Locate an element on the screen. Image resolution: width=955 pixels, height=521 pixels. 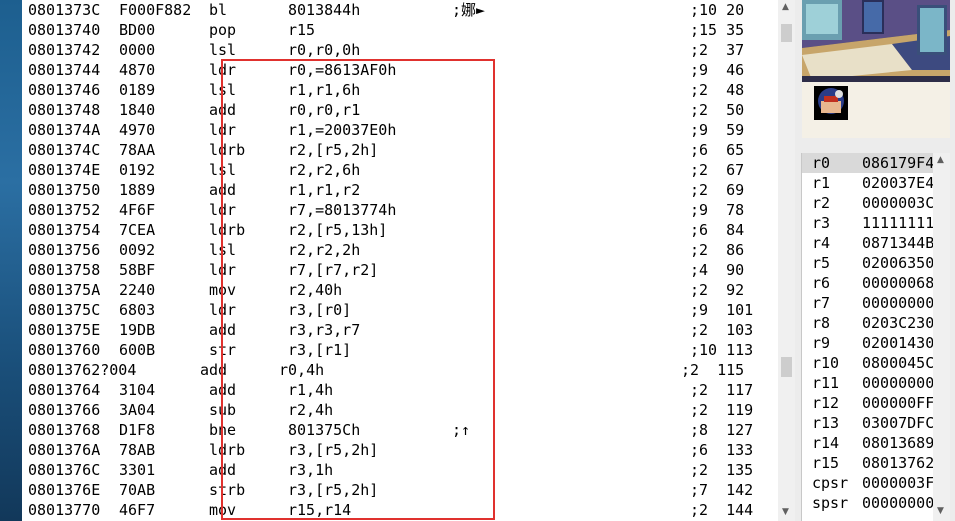
register-row: spsr 00000000 is located at coordinates (868, 503).